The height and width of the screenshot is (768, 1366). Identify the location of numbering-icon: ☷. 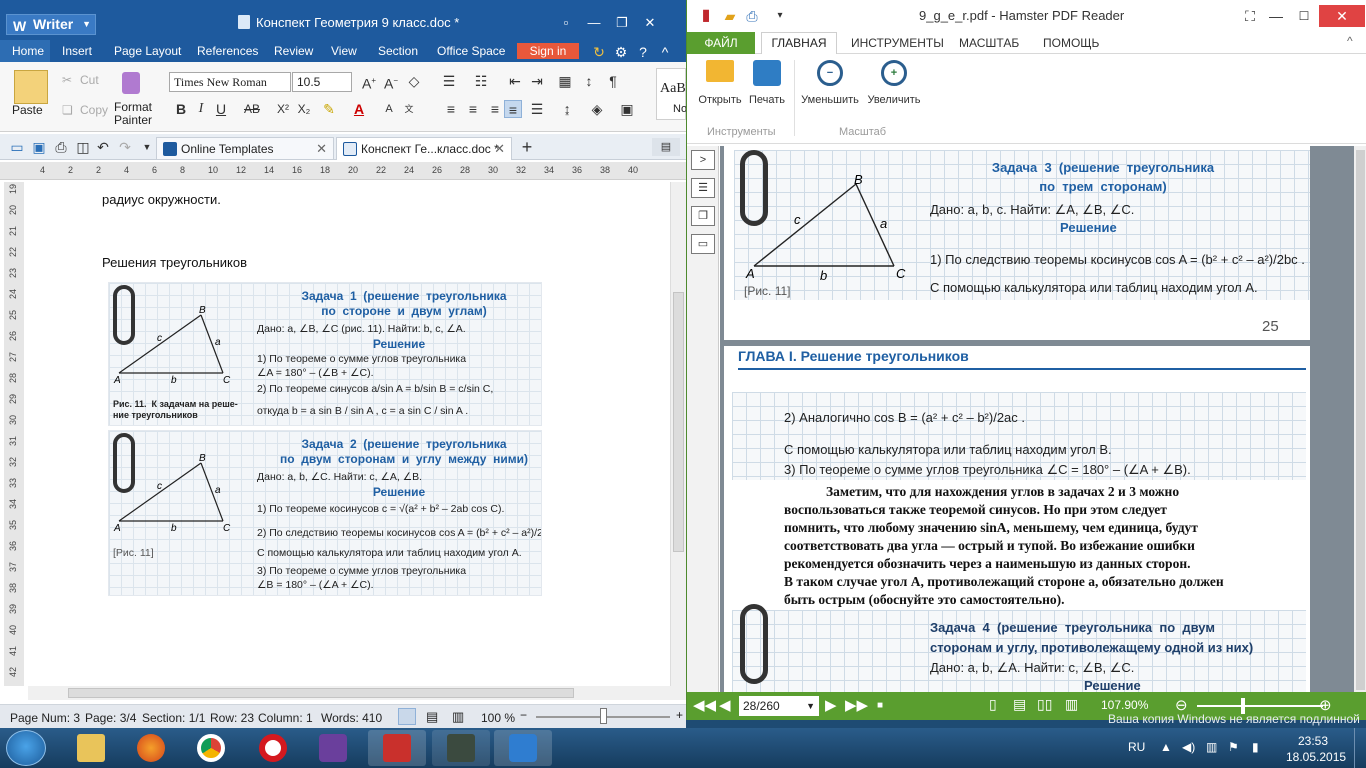
(481, 81).